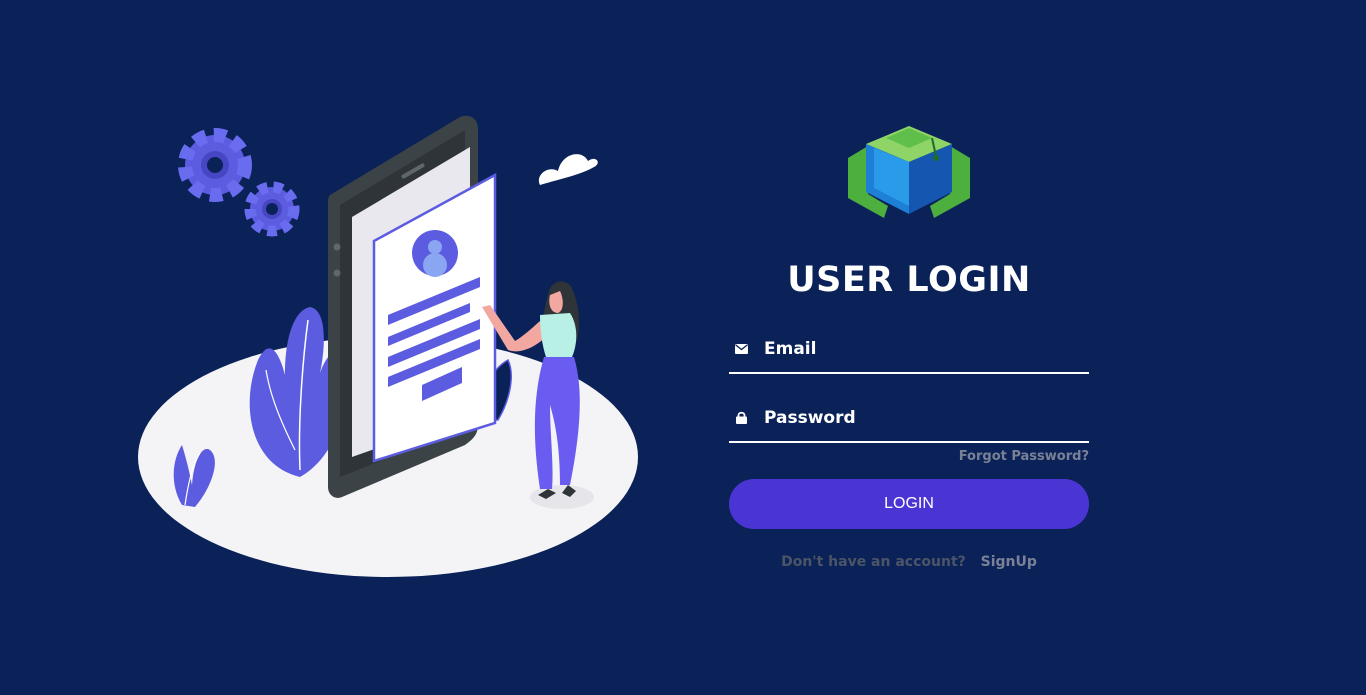 The width and height of the screenshot is (1366, 695). What do you see at coordinates (741, 349) in the screenshot?
I see `envelope-icon` at bounding box center [741, 349].